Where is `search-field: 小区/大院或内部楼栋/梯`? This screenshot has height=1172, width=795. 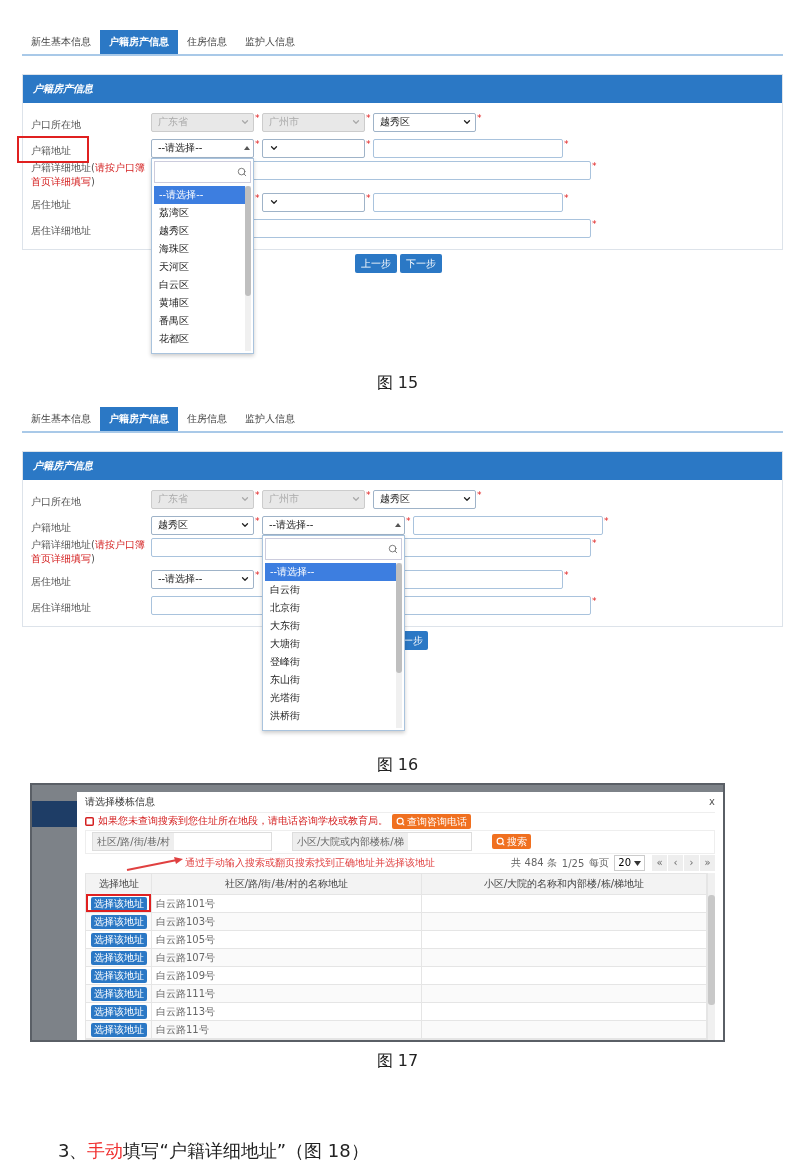
search-field: 小区/大院或内部楼栋/梯 is located at coordinates (382, 842).